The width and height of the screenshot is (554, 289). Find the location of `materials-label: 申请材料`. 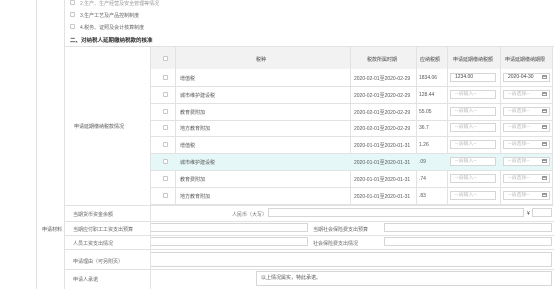

materials-label: 申请材料 is located at coordinates (52, 230).